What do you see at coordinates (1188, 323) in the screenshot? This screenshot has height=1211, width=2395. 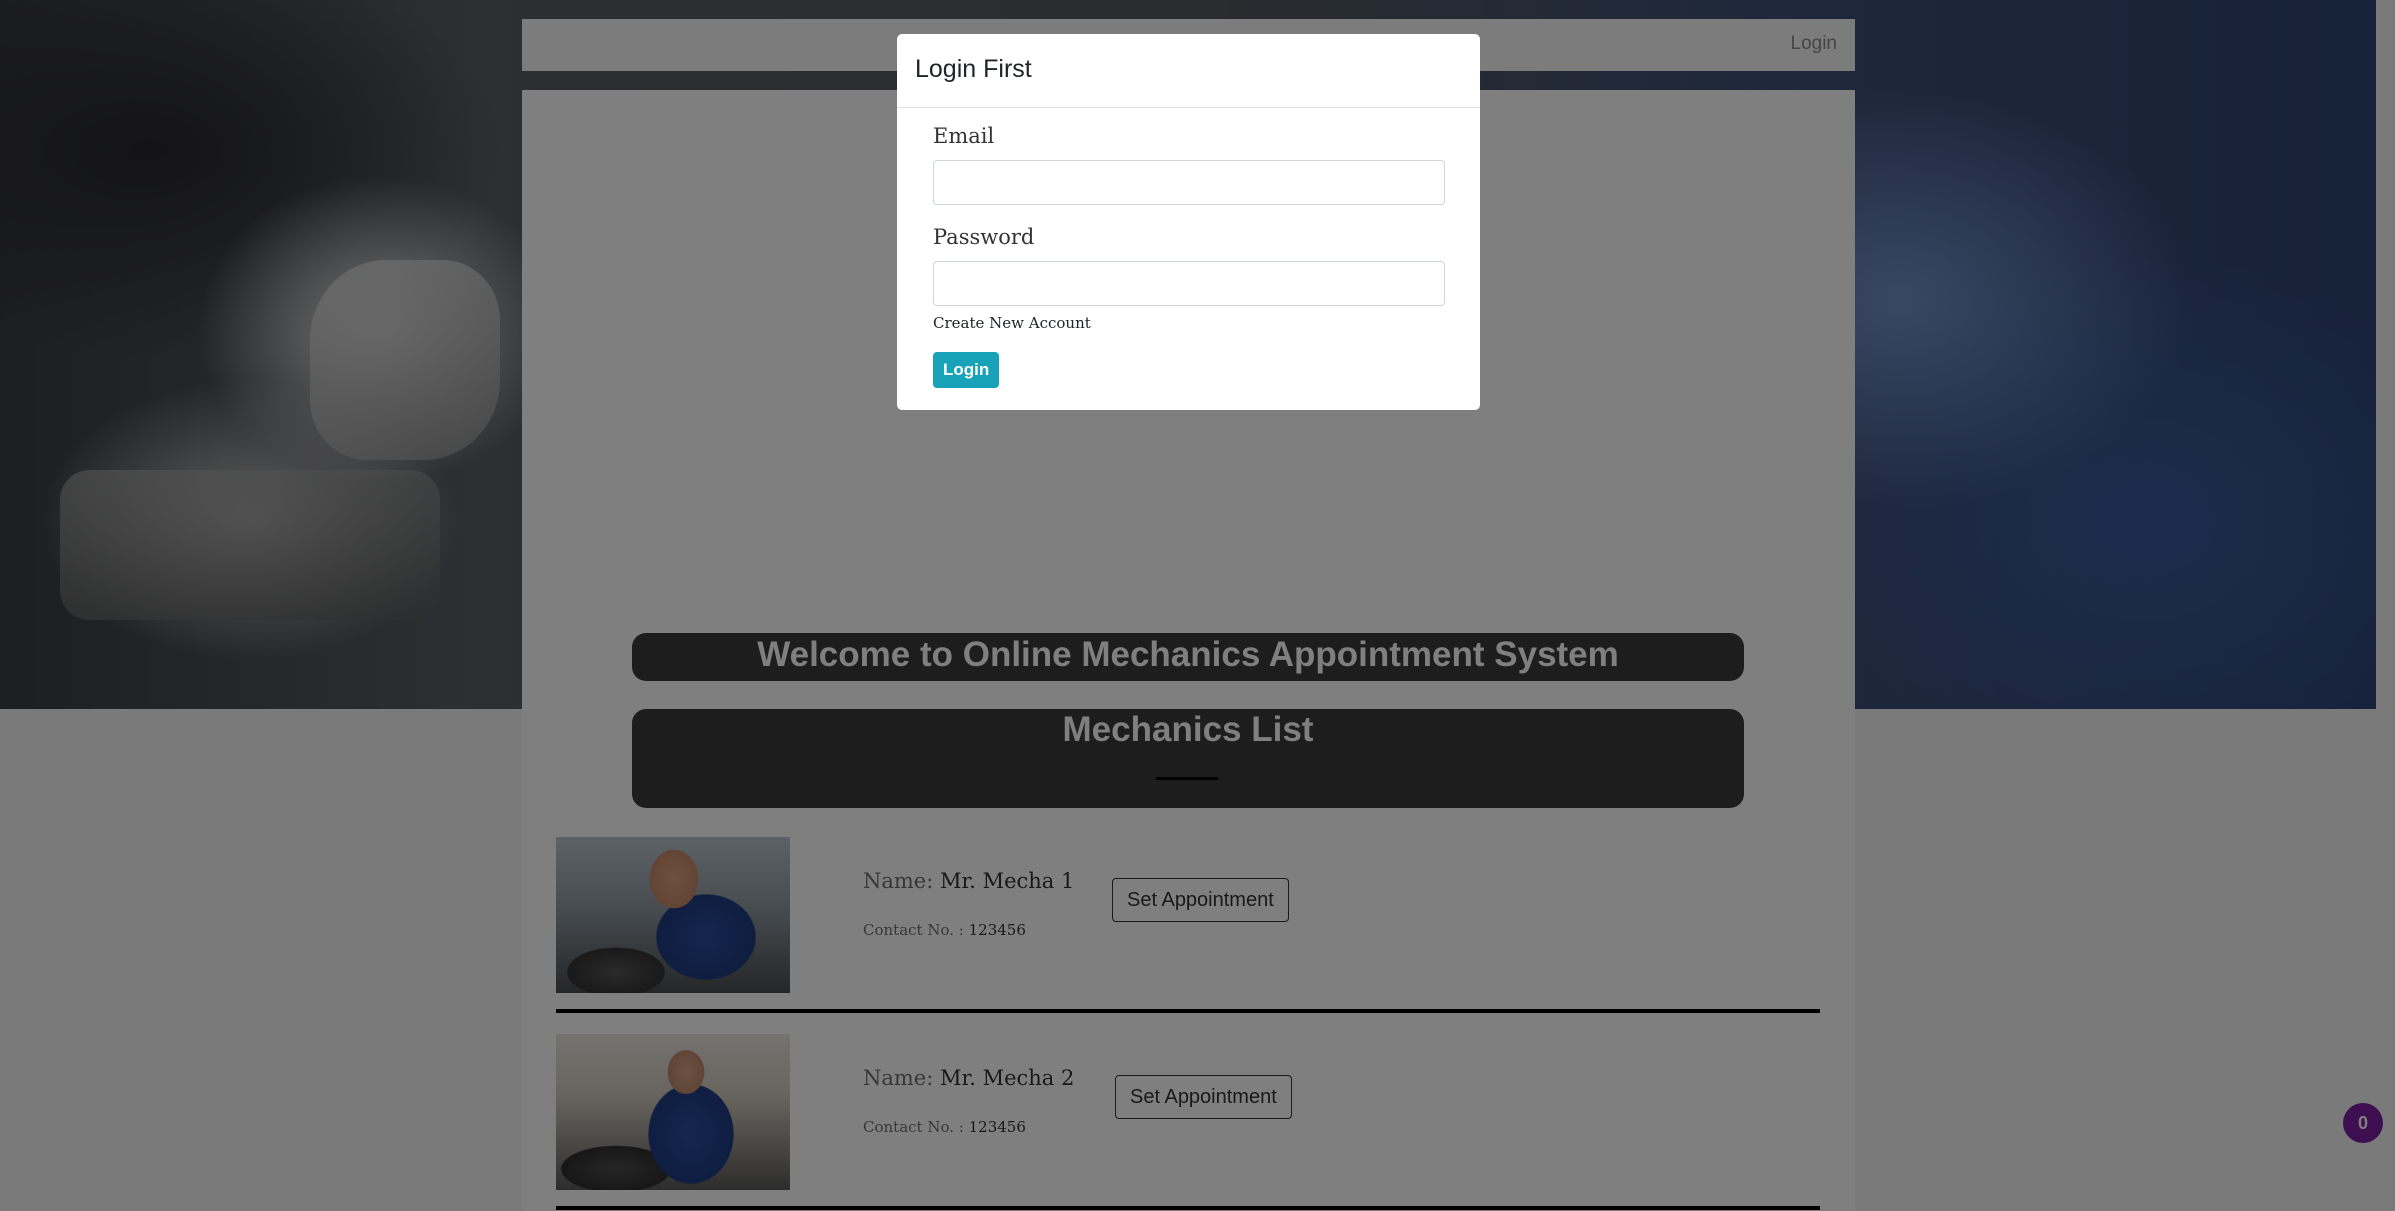 I see `create-account-link: Create New Account` at bounding box center [1188, 323].